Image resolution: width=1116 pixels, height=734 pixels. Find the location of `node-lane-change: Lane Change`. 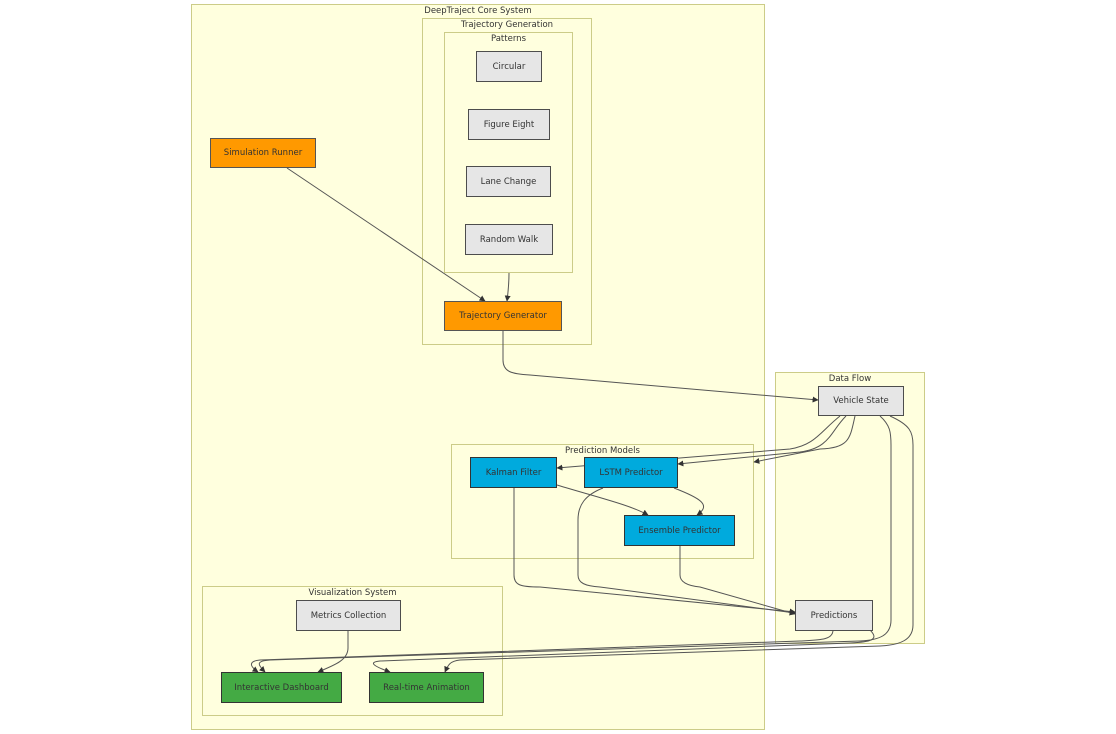

node-lane-change: Lane Change is located at coordinates (508, 181).